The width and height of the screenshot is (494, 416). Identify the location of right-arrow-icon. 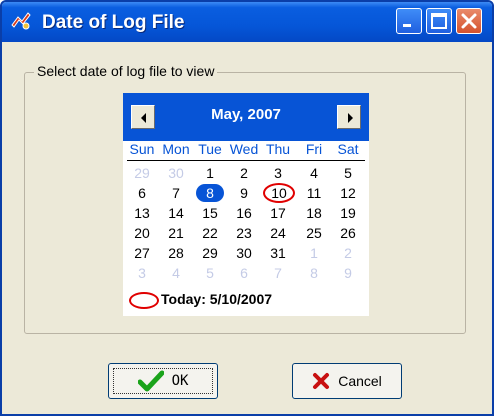
(350, 118).